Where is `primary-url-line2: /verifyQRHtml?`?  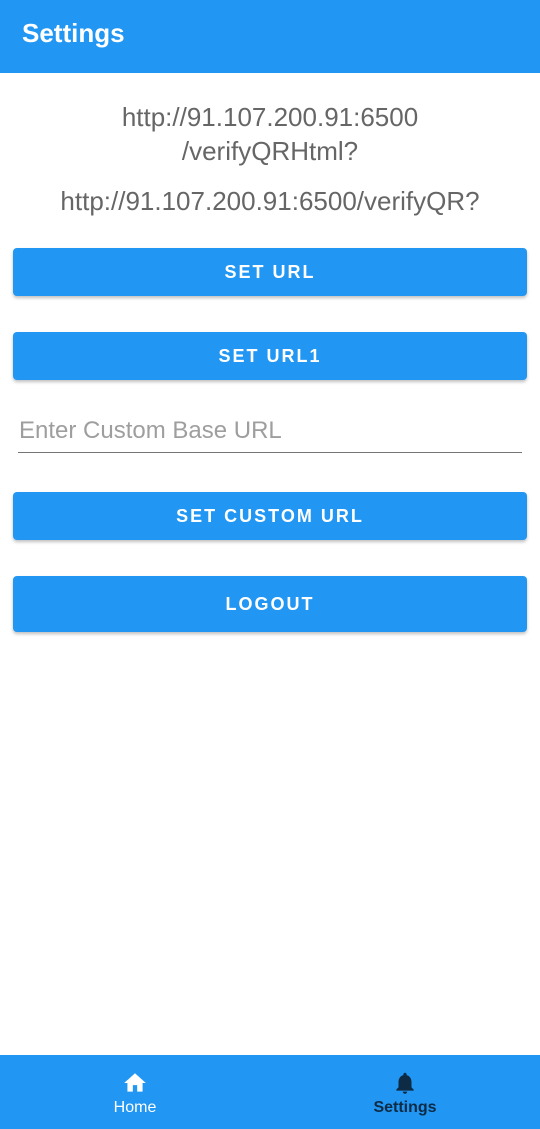
primary-url-line2: /verifyQRHtml? is located at coordinates (270, 151).